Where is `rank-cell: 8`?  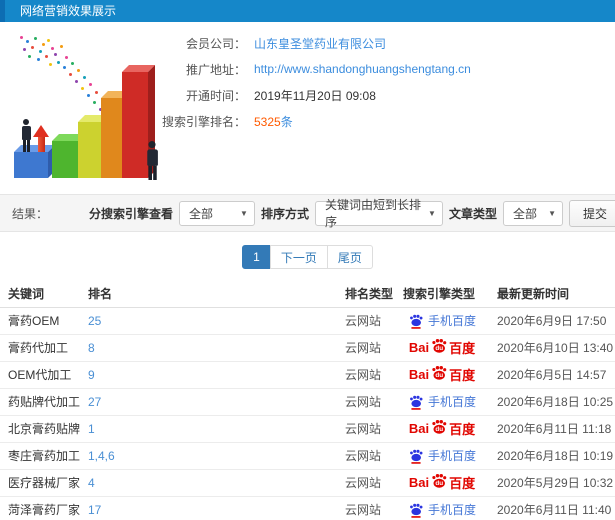 rank-cell: 8 is located at coordinates (208, 348).